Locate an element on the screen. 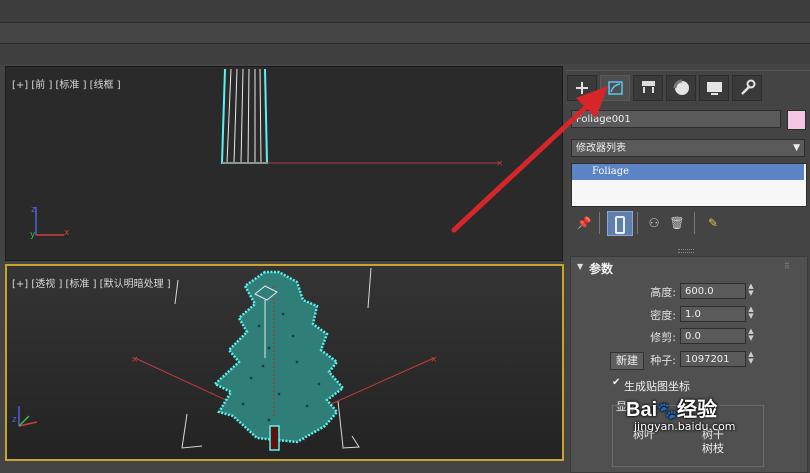 This screenshot has height=473, width=810. axis-tripod: z x y is located at coordinates (50, 222).